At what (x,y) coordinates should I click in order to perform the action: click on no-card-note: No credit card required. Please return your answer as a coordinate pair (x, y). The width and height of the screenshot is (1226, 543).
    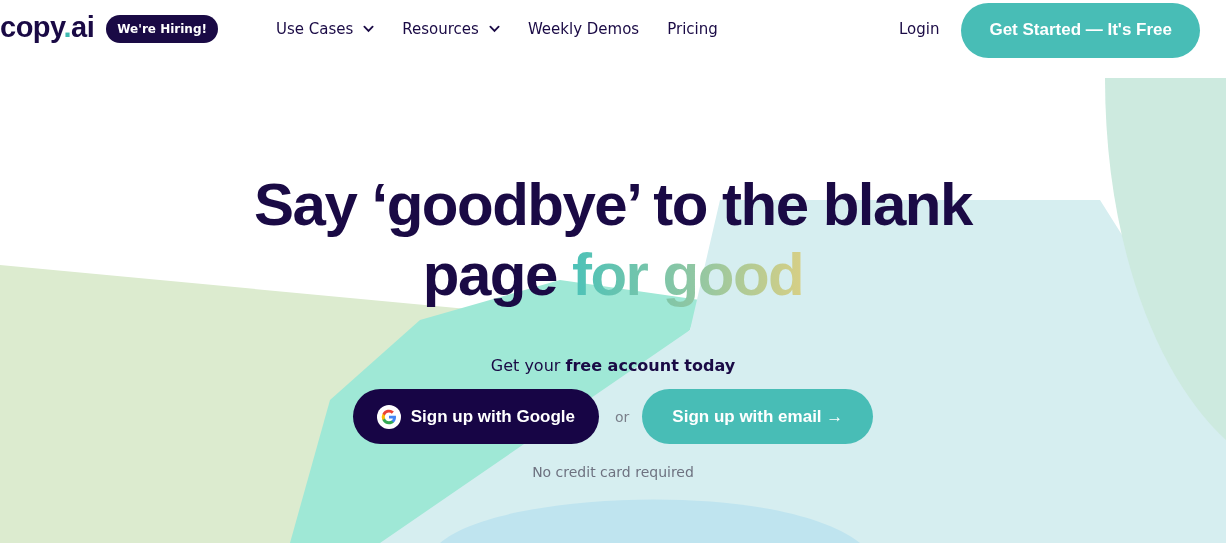
    Looking at the image, I should click on (613, 472).